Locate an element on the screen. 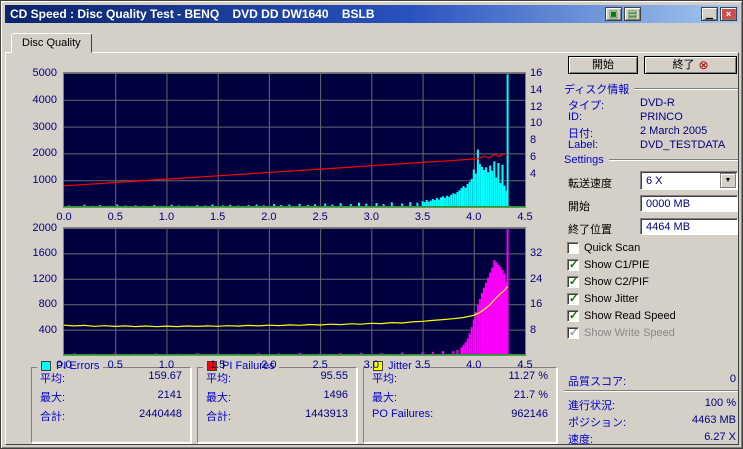 Image resolution: width=743 pixels, height=449 pixels. checkbox-quick-scan: ✓ Quick Scan is located at coordinates (652, 248).